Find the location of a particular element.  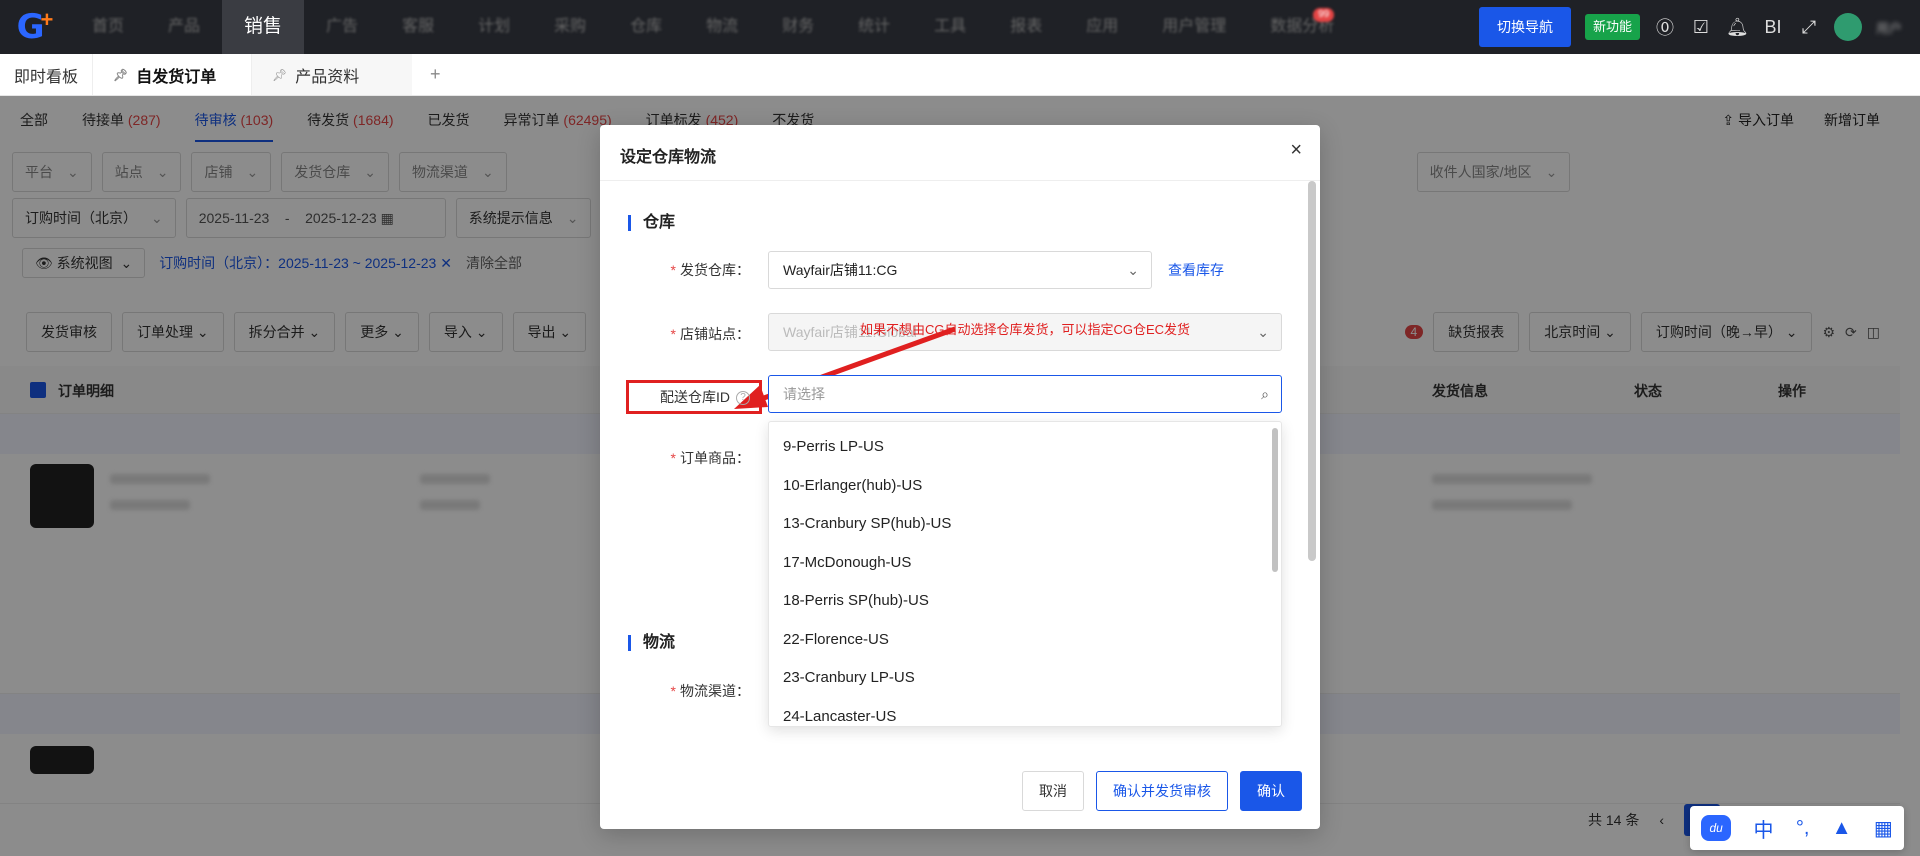

ime-skin-icon: ▲ is located at coordinates (1842, 828).